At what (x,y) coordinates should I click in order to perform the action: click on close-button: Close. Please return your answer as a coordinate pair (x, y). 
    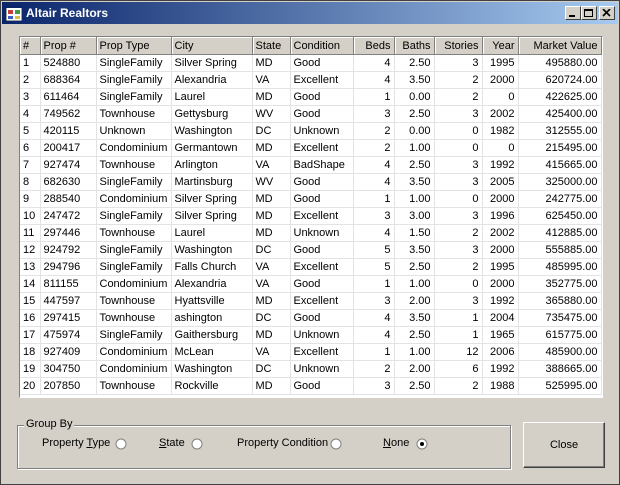
    Looking at the image, I should click on (564, 445).